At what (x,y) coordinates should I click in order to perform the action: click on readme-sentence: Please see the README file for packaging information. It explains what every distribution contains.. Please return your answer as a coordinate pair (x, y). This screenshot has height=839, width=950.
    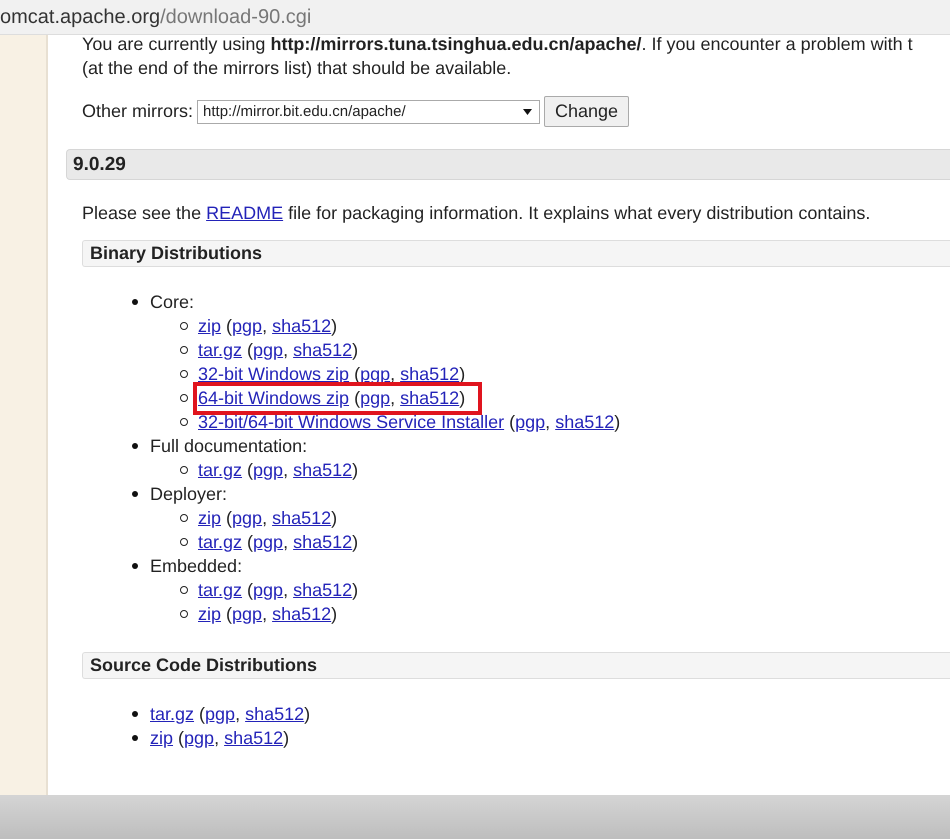
    Looking at the image, I should click on (476, 213).